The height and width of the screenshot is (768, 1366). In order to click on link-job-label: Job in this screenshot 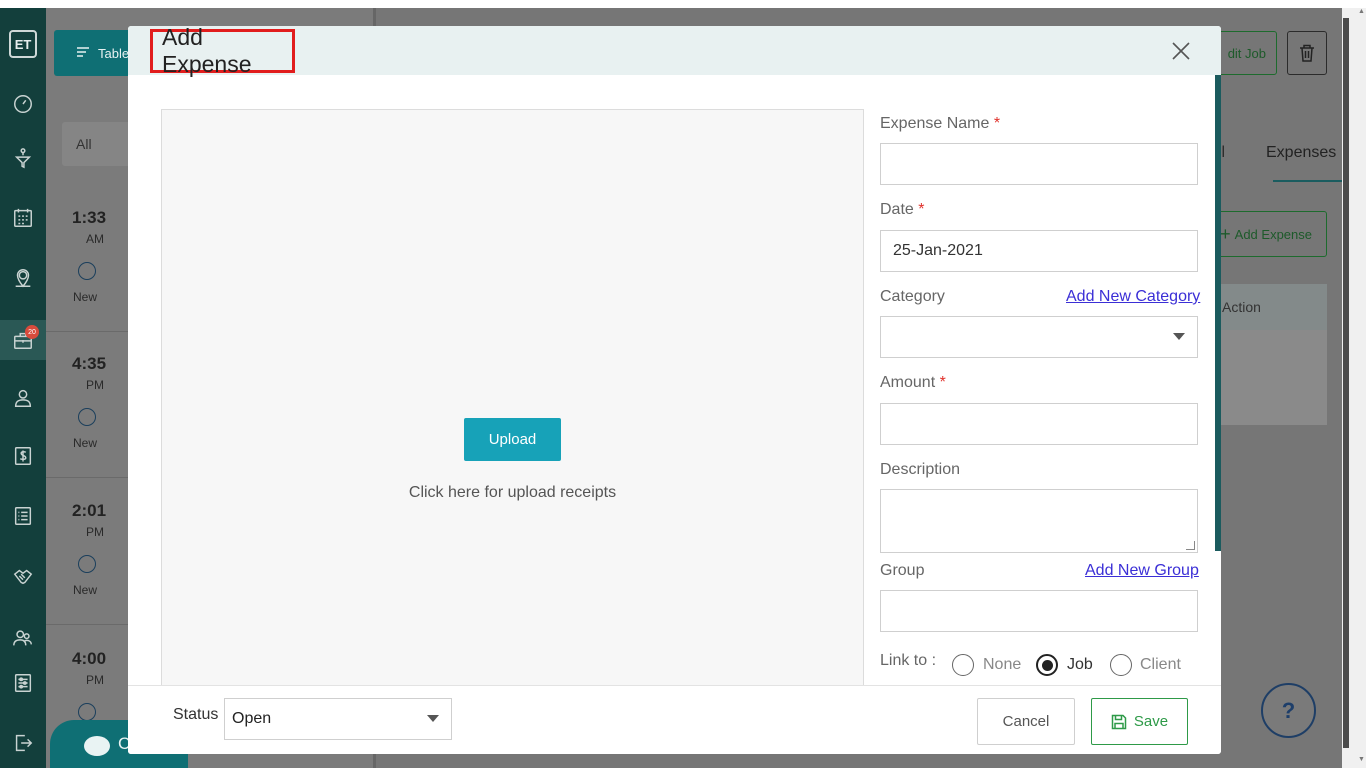, I will do `click(1080, 664)`.